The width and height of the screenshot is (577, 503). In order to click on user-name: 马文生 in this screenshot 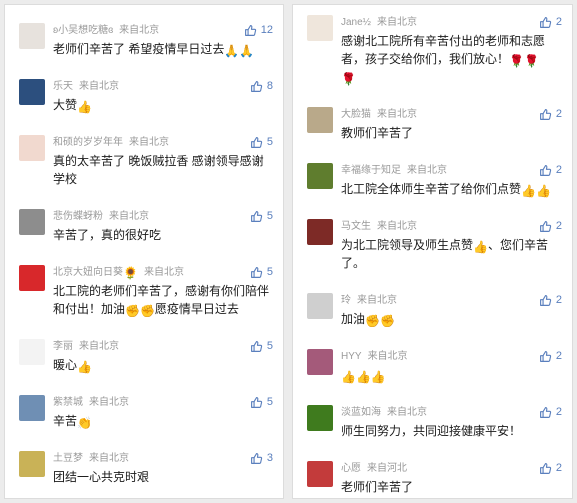, I will do `click(356, 226)`.